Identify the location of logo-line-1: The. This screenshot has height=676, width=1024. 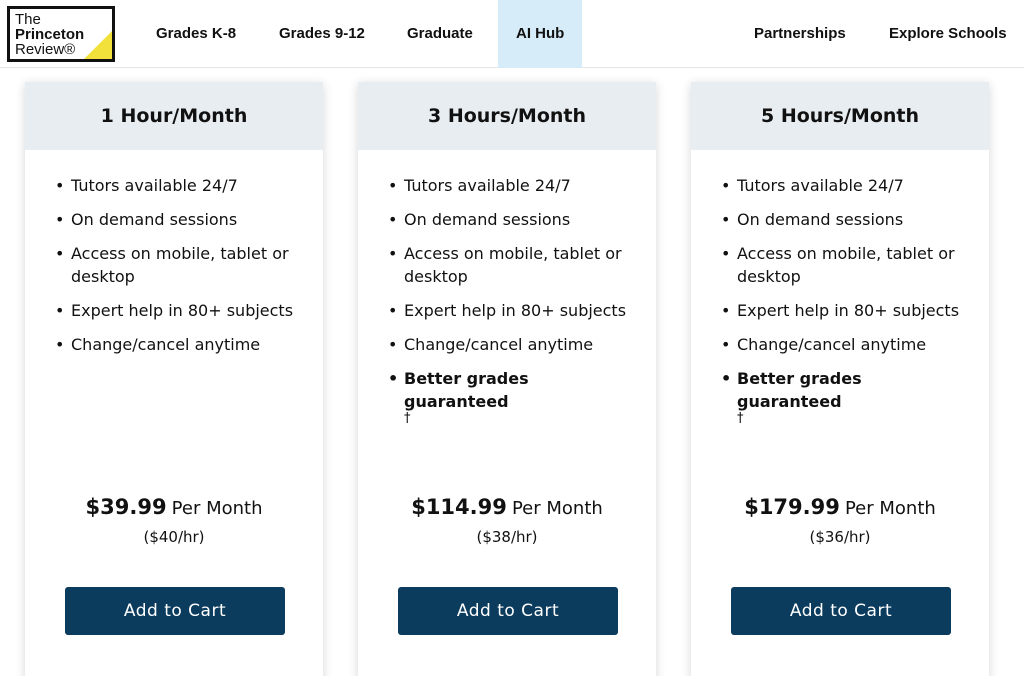
(28, 19).